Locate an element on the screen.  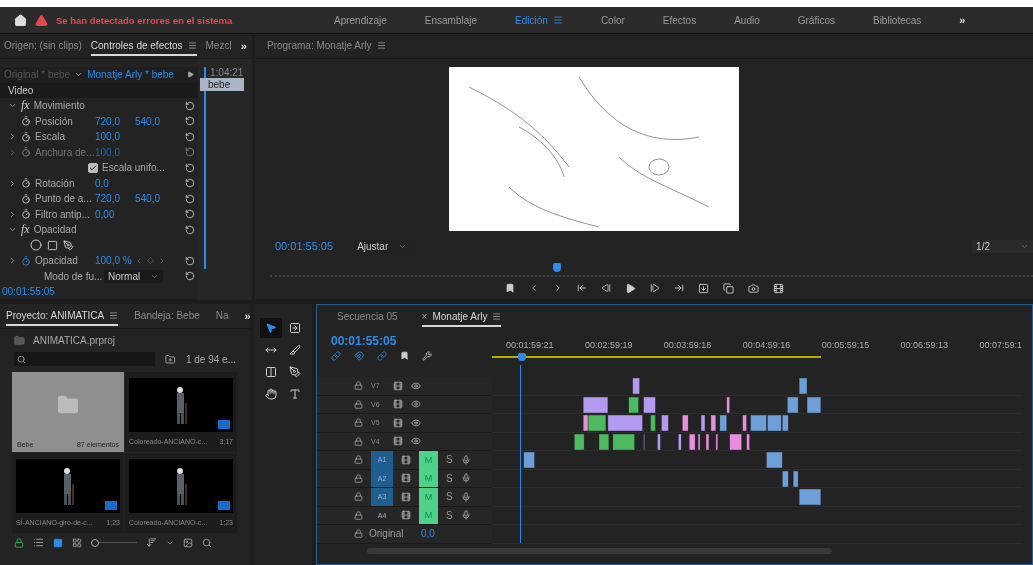
more-workspaces-button: » is located at coordinates (962, 20).